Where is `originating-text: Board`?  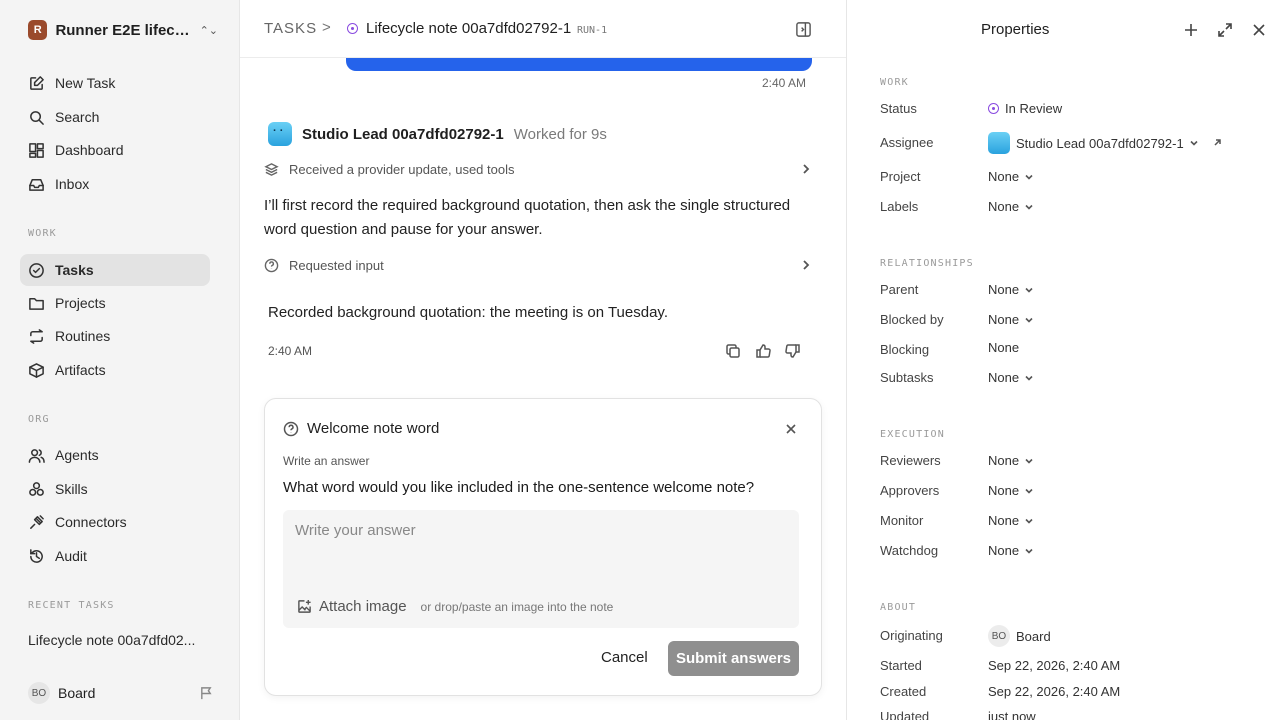
originating-text: Board is located at coordinates (1033, 636).